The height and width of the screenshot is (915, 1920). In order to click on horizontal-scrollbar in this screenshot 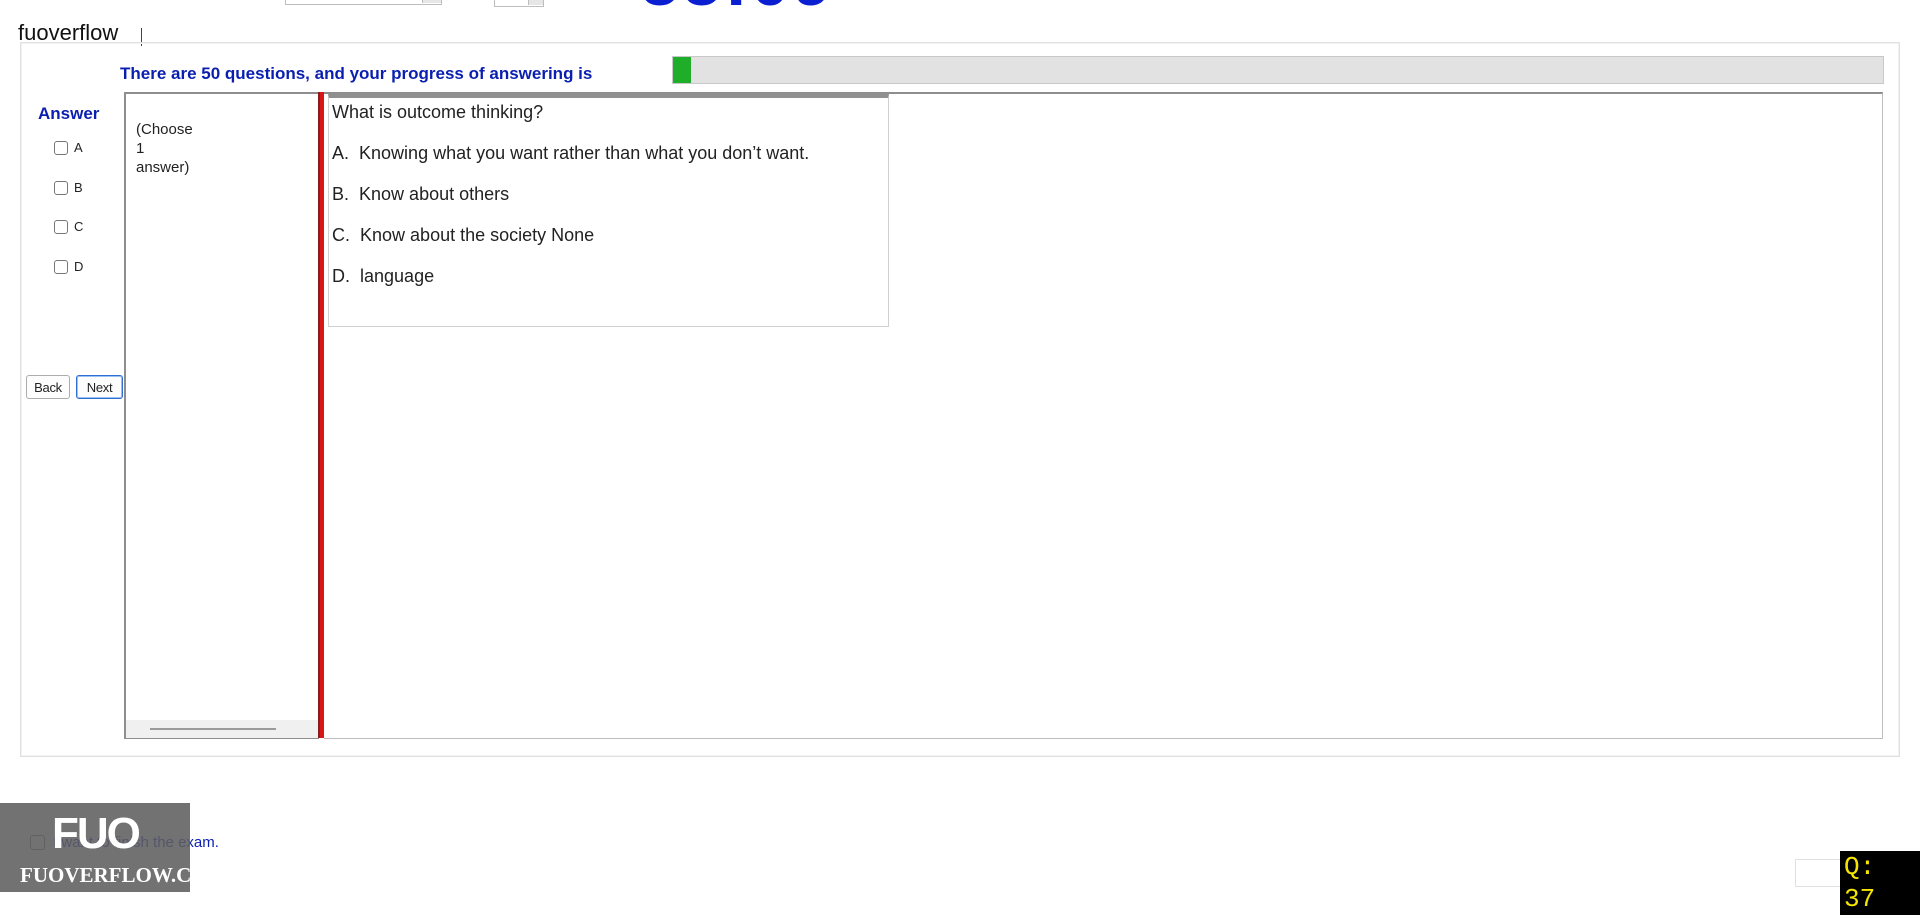, I will do `click(222, 729)`.